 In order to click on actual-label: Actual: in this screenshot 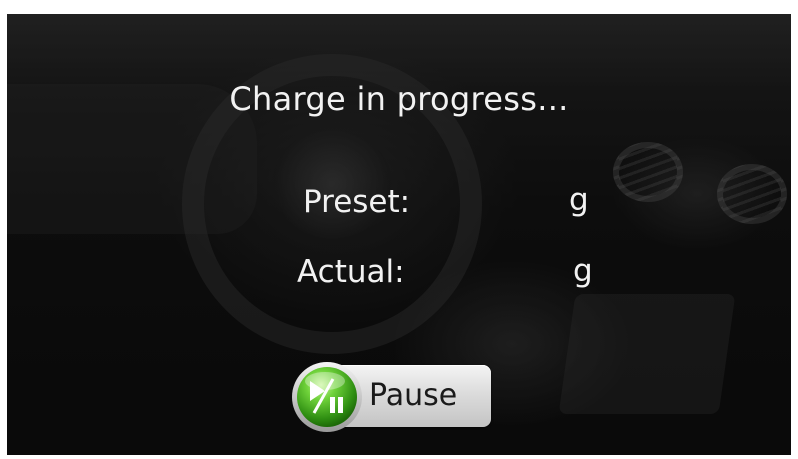, I will do `click(351, 272)`.